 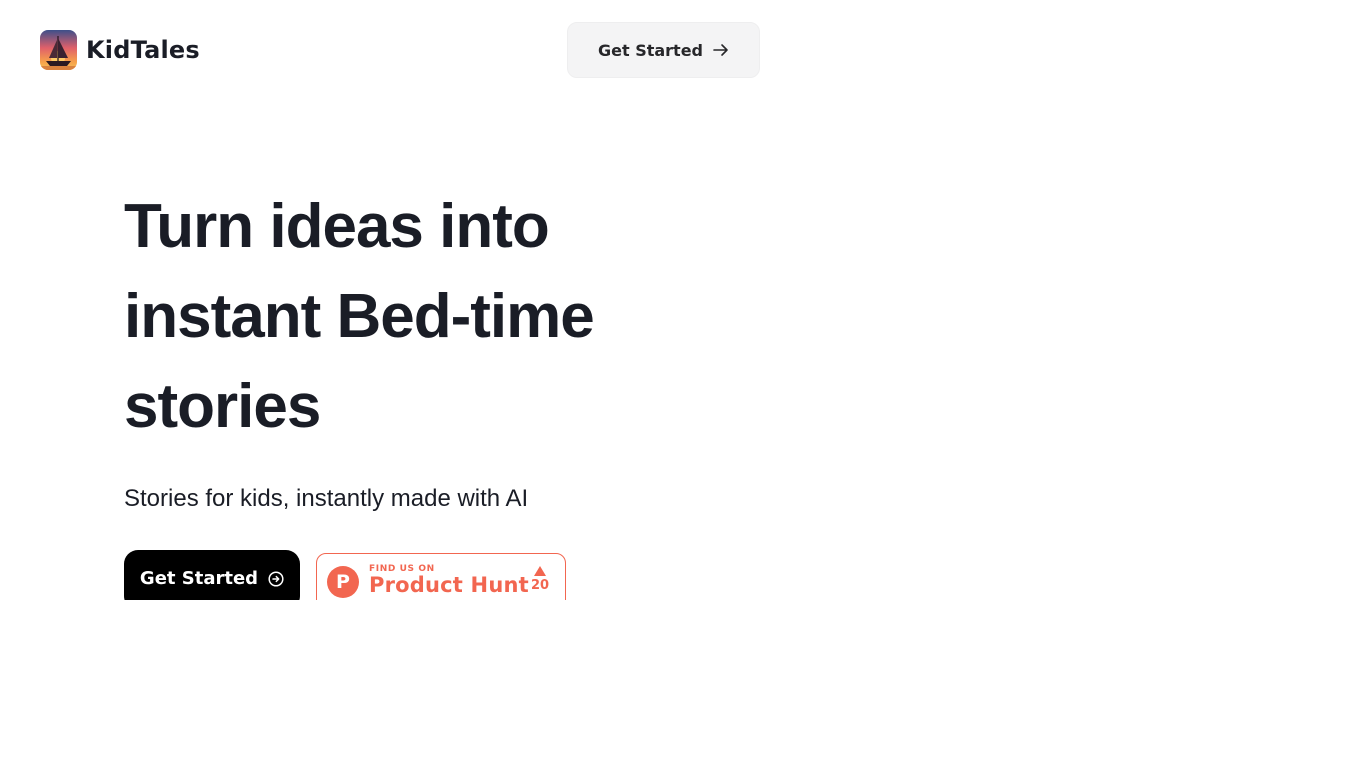 I want to click on brand-name: KidTales, so click(x=143, y=50).